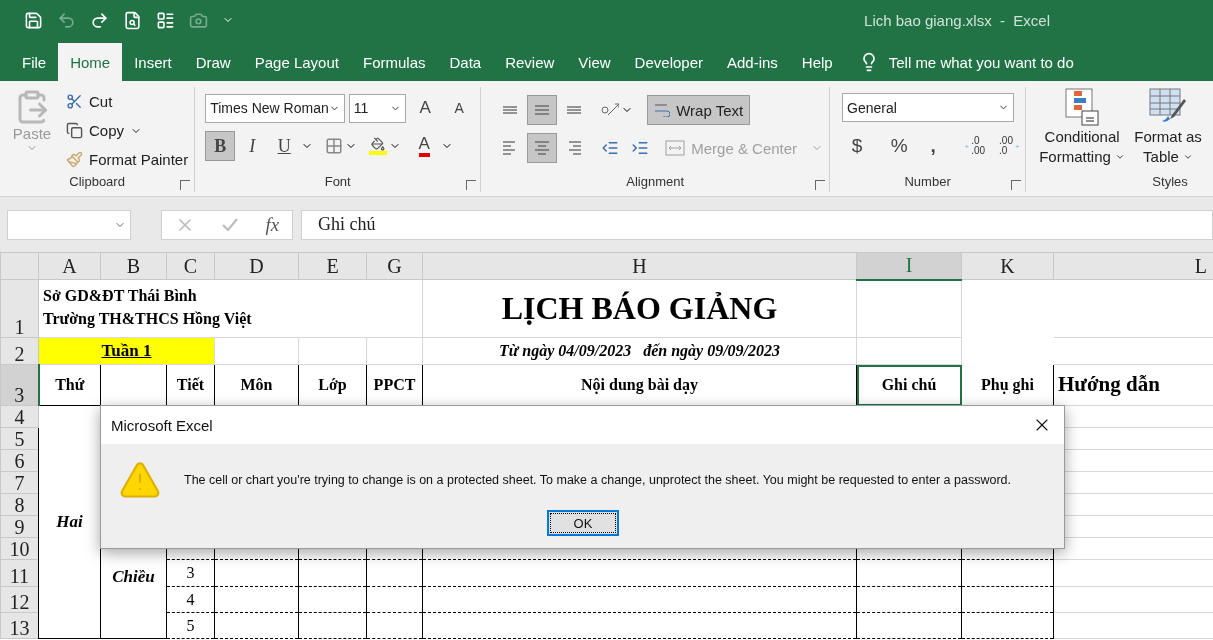  I want to click on ribbon-tab: Page Layout, so click(296, 62).